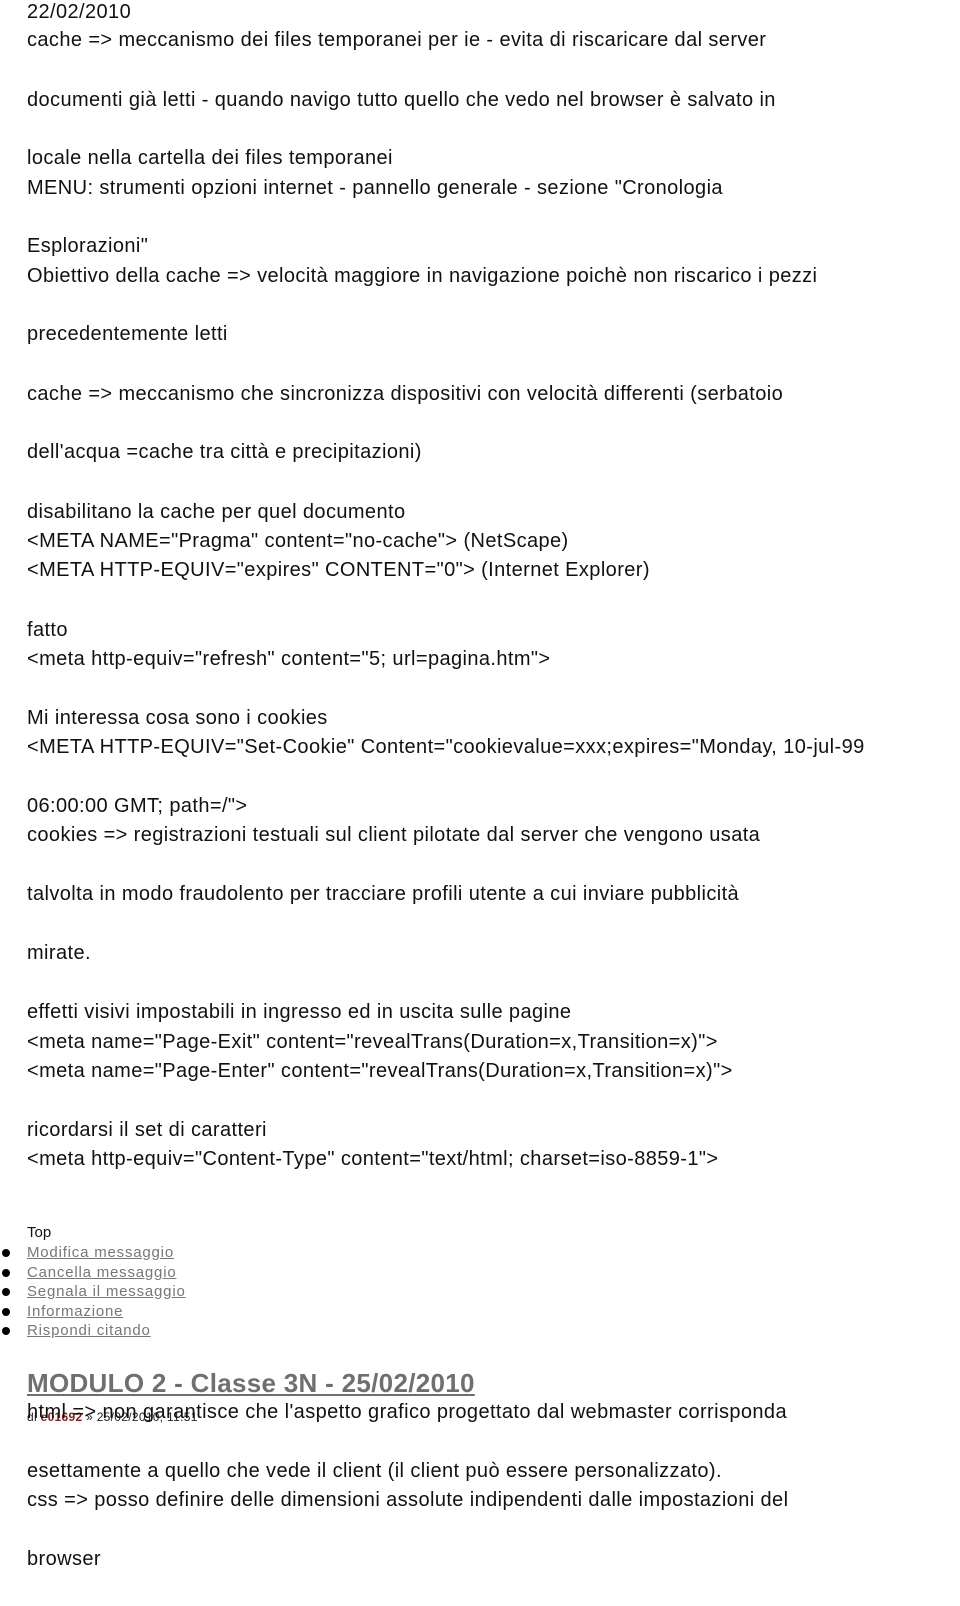  Describe the element at coordinates (39, 1232) in the screenshot. I see `top-link: Top` at that location.